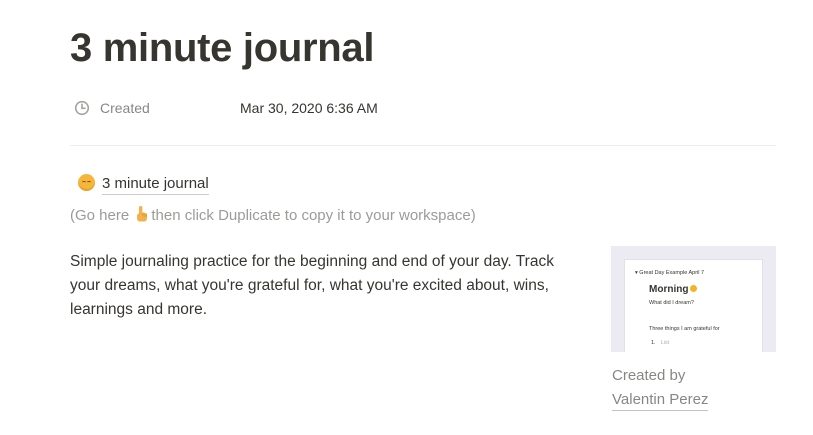 The width and height of the screenshot is (813, 435). Describe the element at coordinates (660, 400) in the screenshot. I see `author-link: Valentin Perez` at that location.